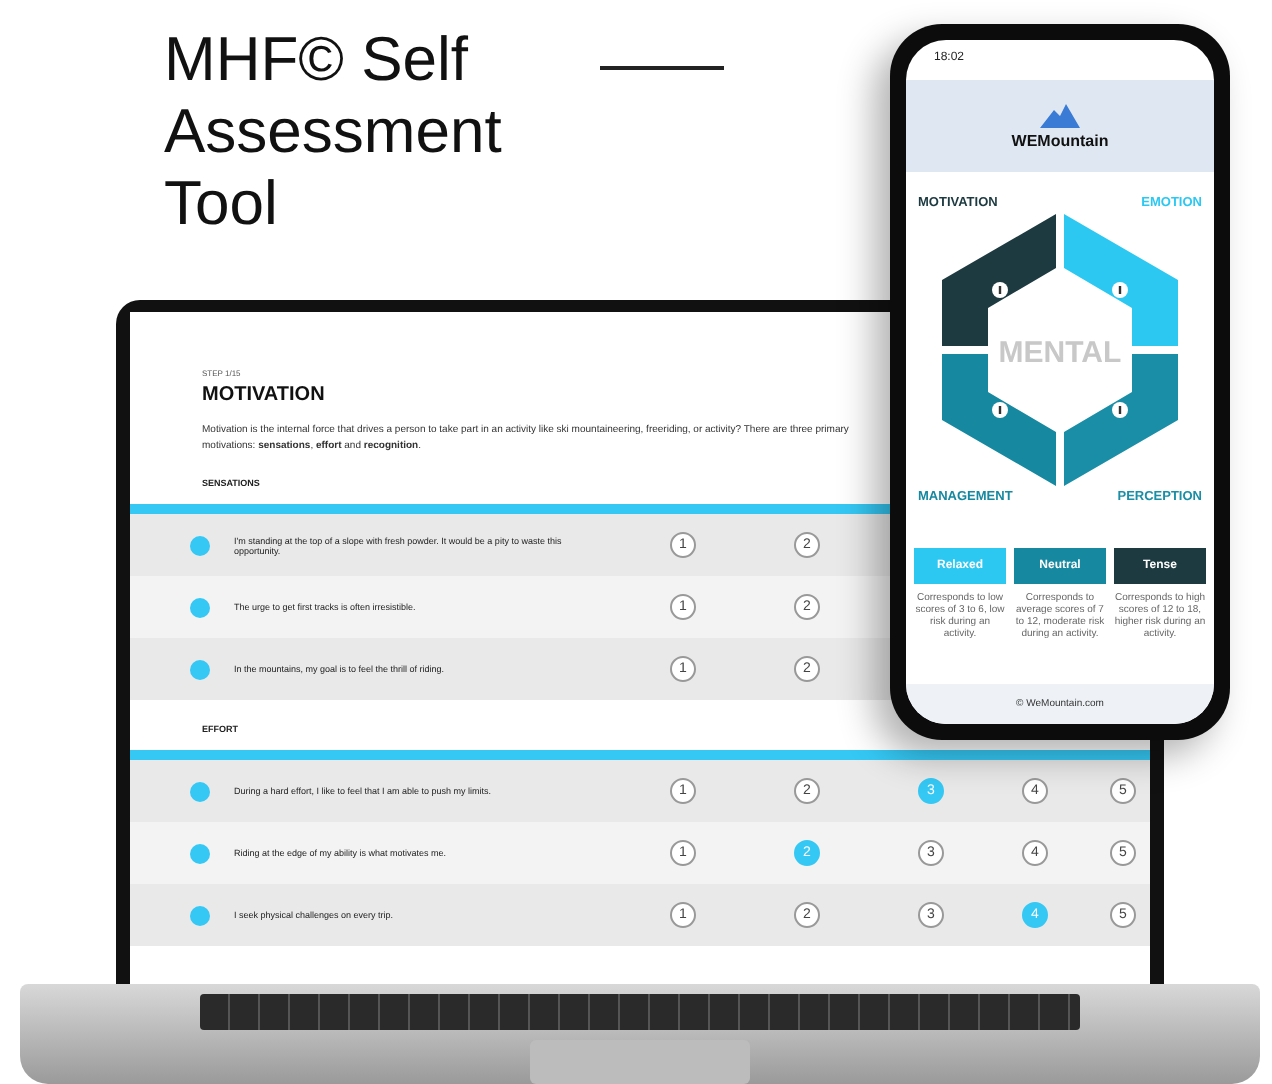  I want to click on headline: MHF© Self Assessment Tool, so click(334, 132).